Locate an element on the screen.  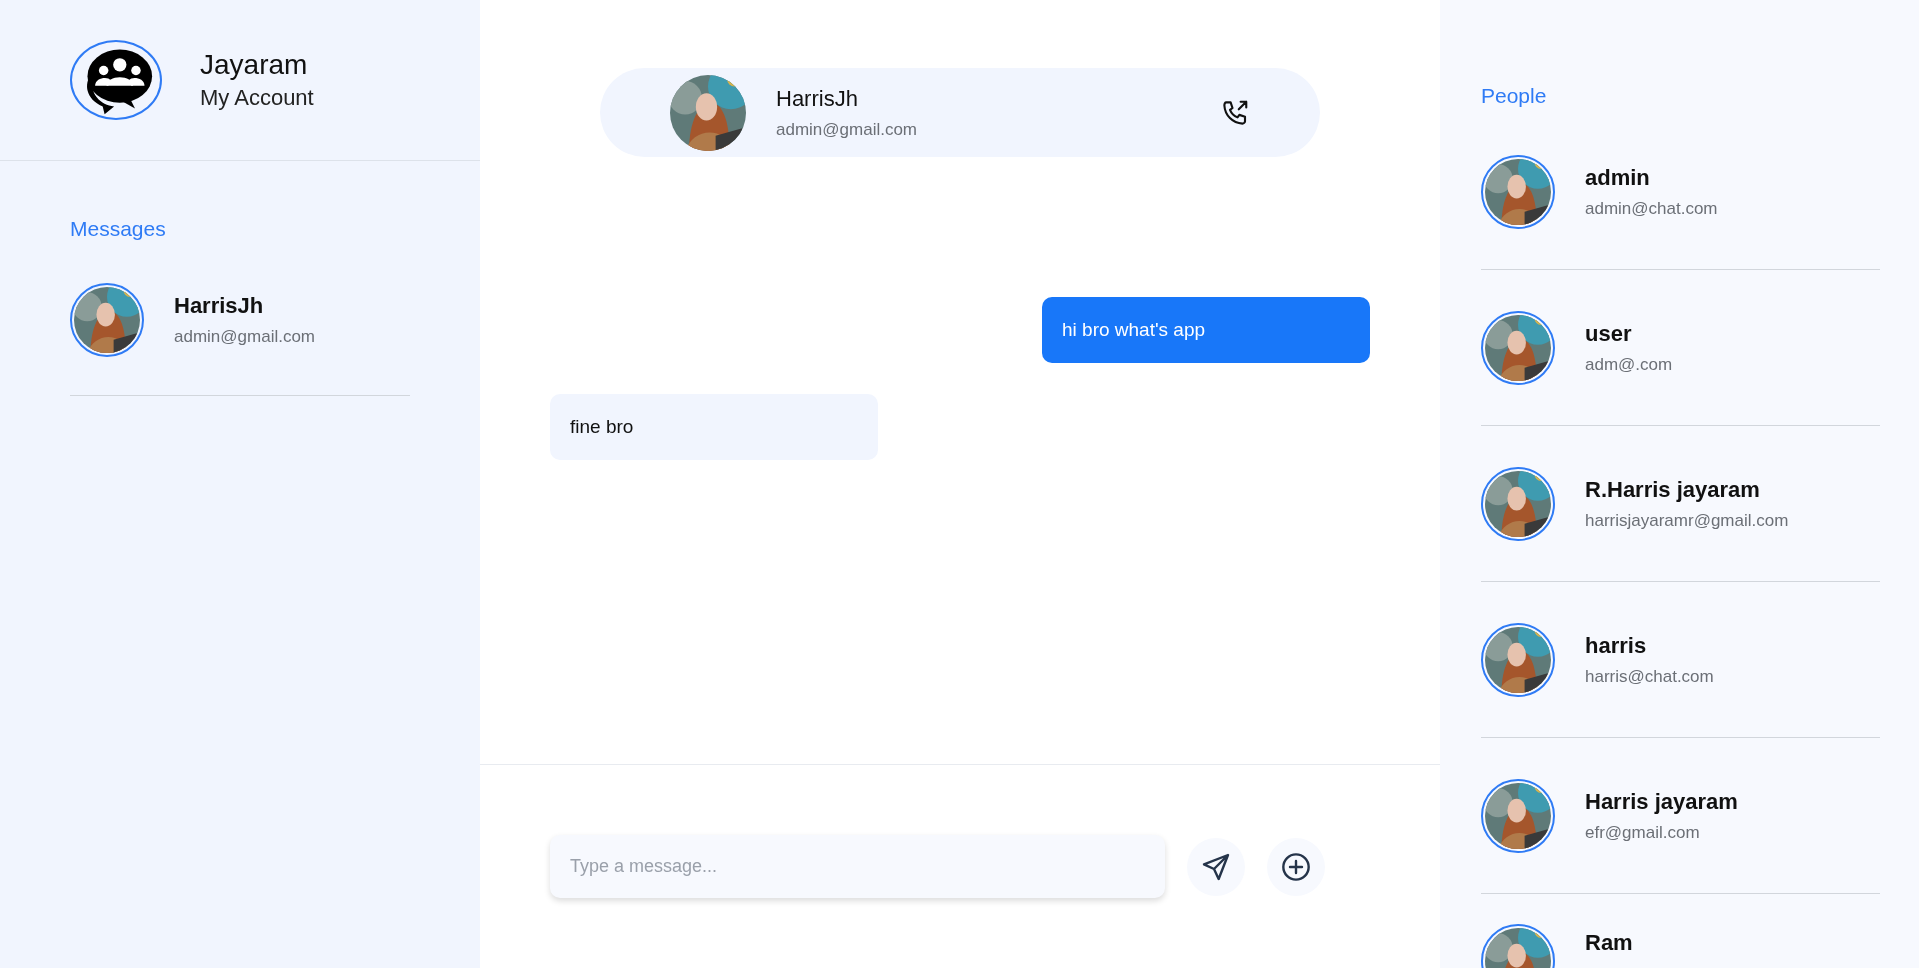
contact-email: adm@.com is located at coordinates (1629, 365).